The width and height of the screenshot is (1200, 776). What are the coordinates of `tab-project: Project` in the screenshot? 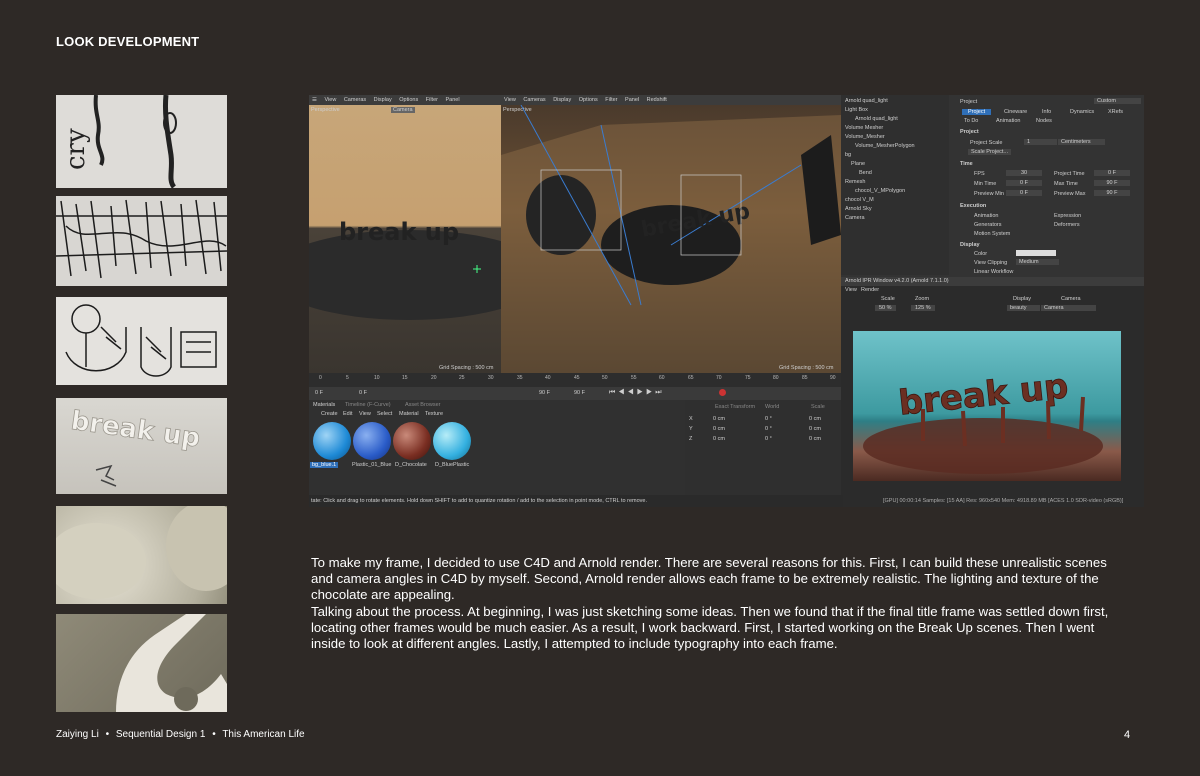 It's located at (977, 112).